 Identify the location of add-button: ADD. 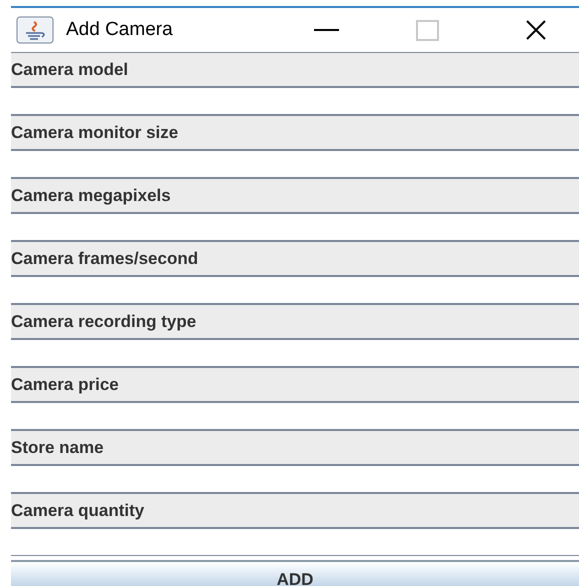
(295, 573).